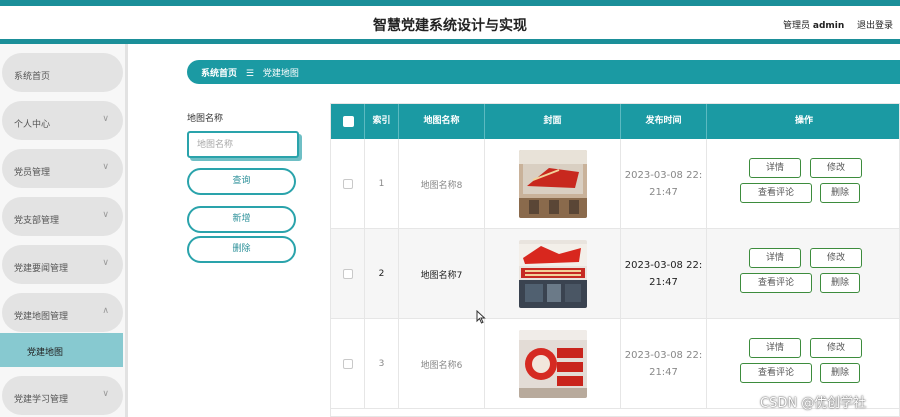 This screenshot has width=900, height=417. I want to click on sidebar-subitem-map: 党建地图, so click(61, 350).